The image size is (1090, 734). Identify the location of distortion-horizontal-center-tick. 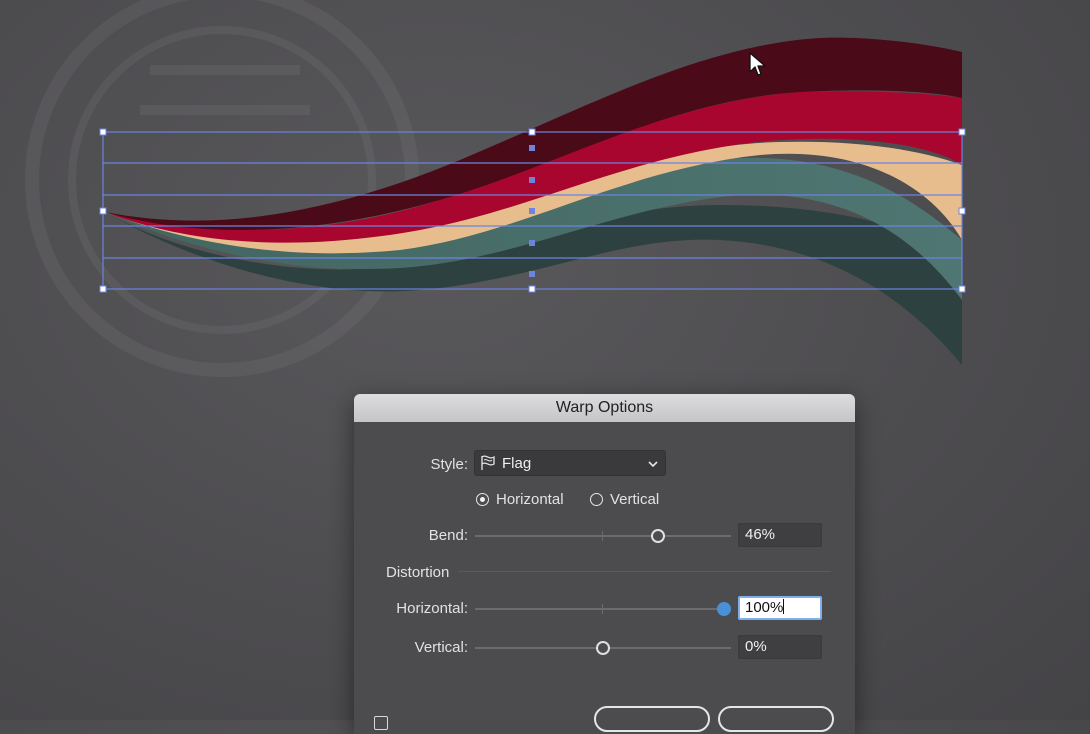
(602, 609).